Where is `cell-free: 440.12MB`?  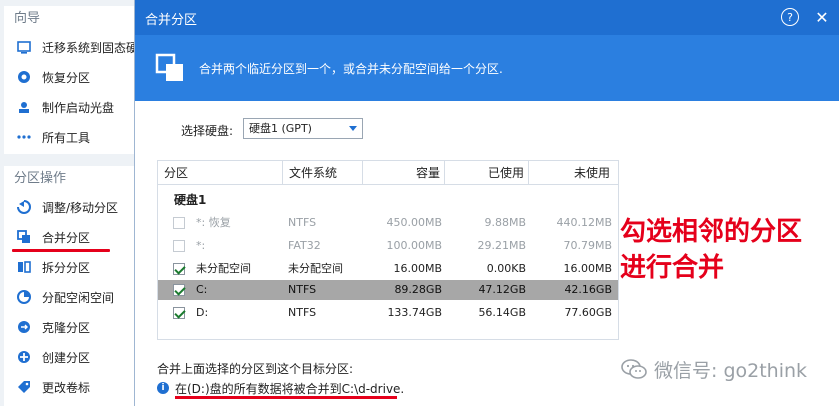 cell-free: 440.12MB is located at coordinates (584, 222).